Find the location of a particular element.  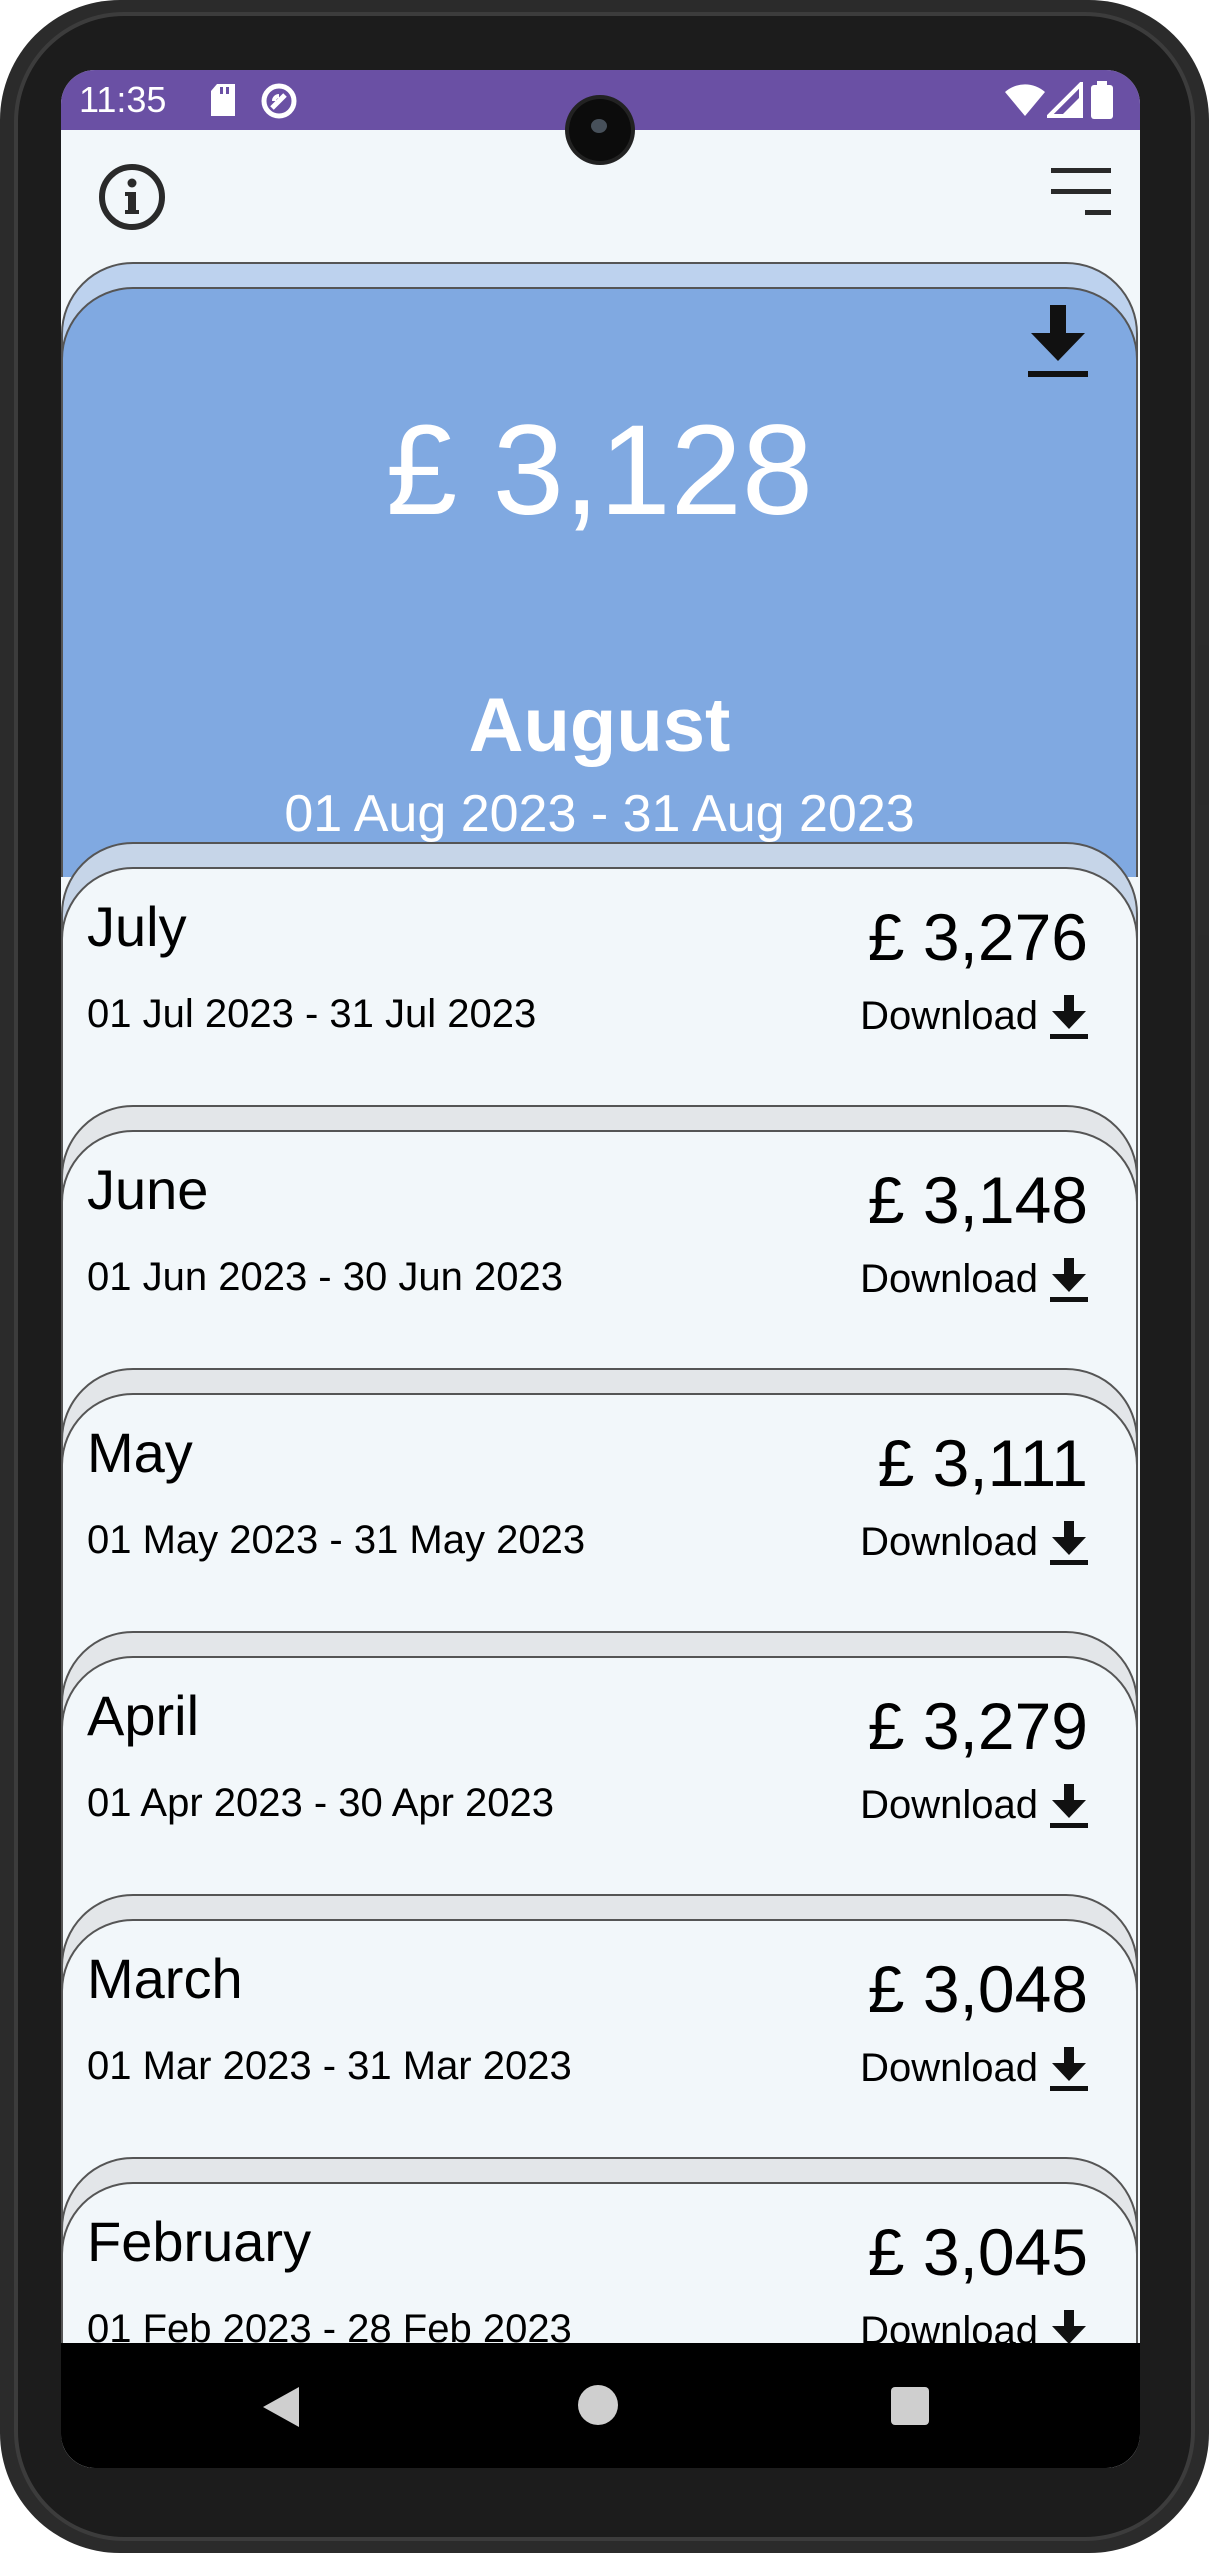

card-range: 01 Jun 2023 - 30 Jun 2023 is located at coordinates (325, 1277).